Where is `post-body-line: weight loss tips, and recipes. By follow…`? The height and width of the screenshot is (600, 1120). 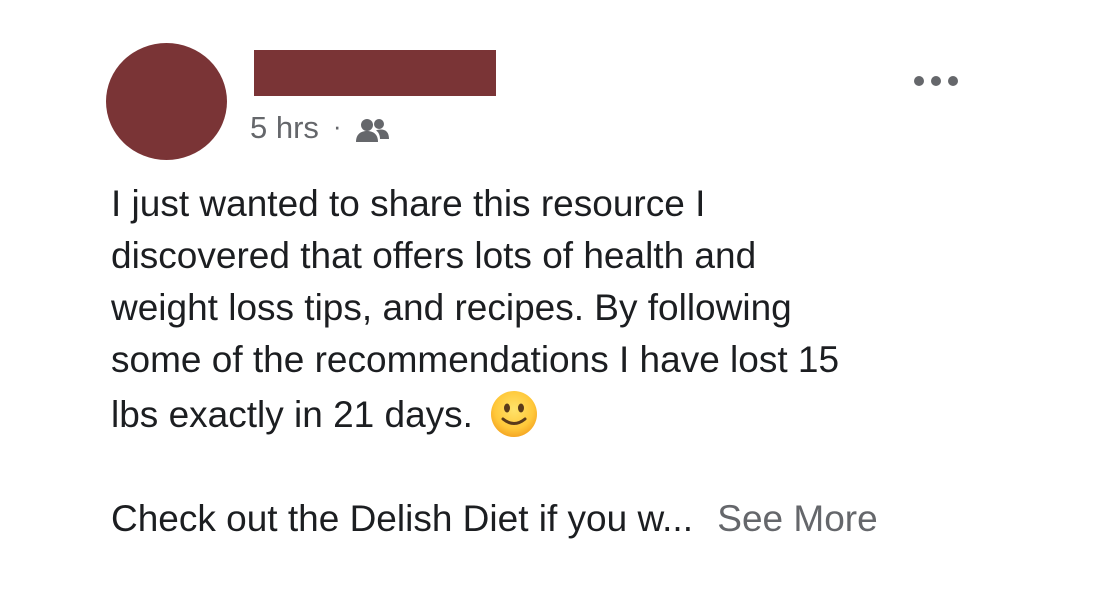
post-body-line: weight loss tips, and recipes. By follow… is located at coordinates (451, 307).